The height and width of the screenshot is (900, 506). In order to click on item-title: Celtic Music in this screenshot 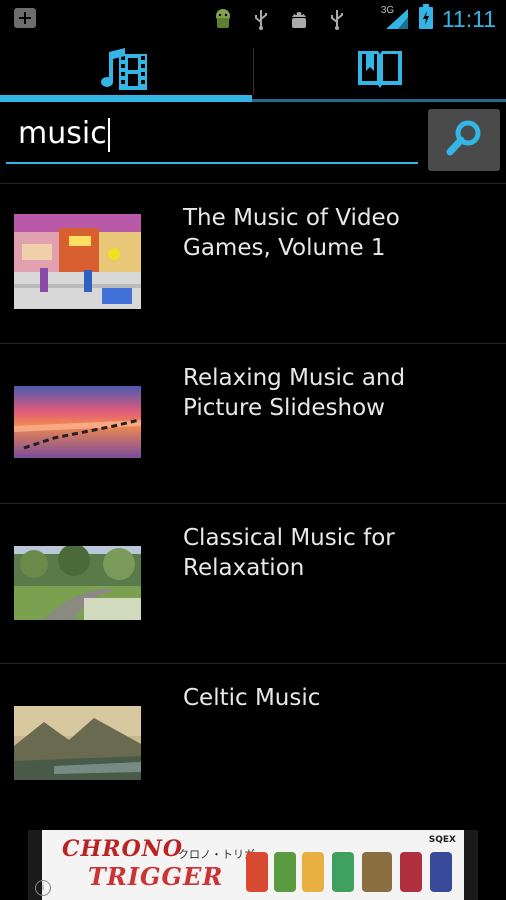, I will do `click(252, 698)`.